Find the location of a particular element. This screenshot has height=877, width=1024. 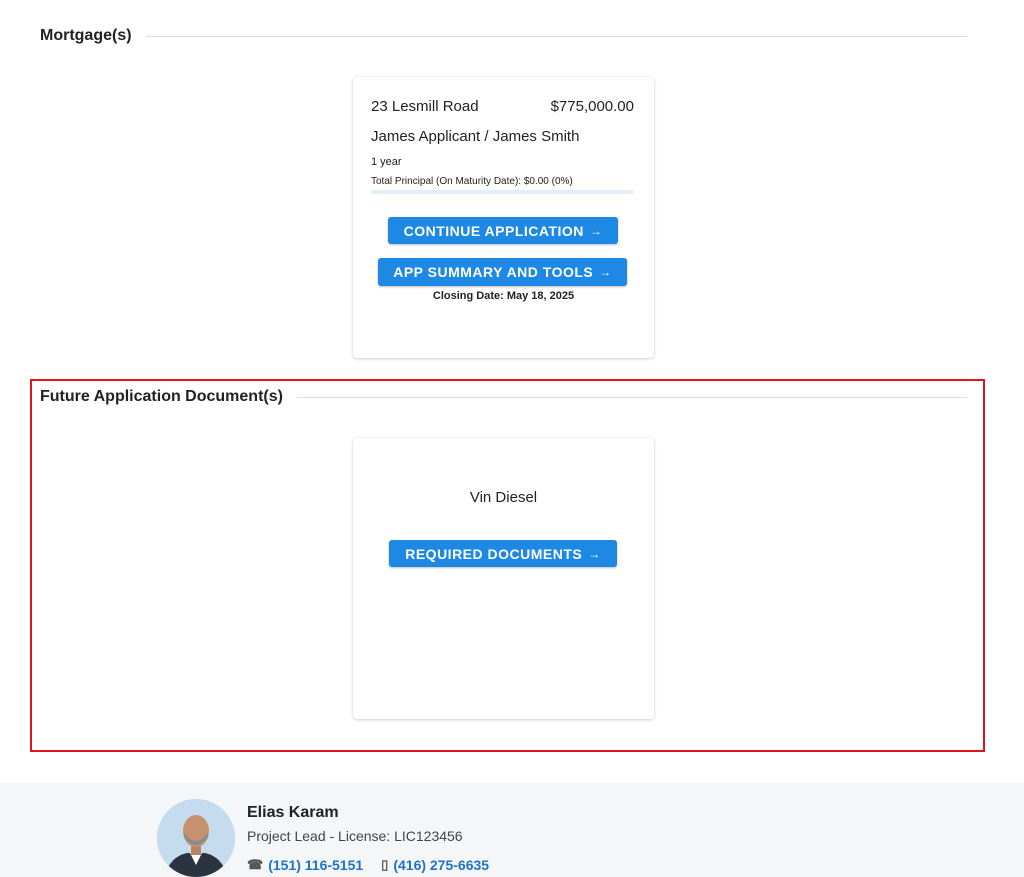

mortgages-section-title: Mortgage(s) is located at coordinates (86, 35).